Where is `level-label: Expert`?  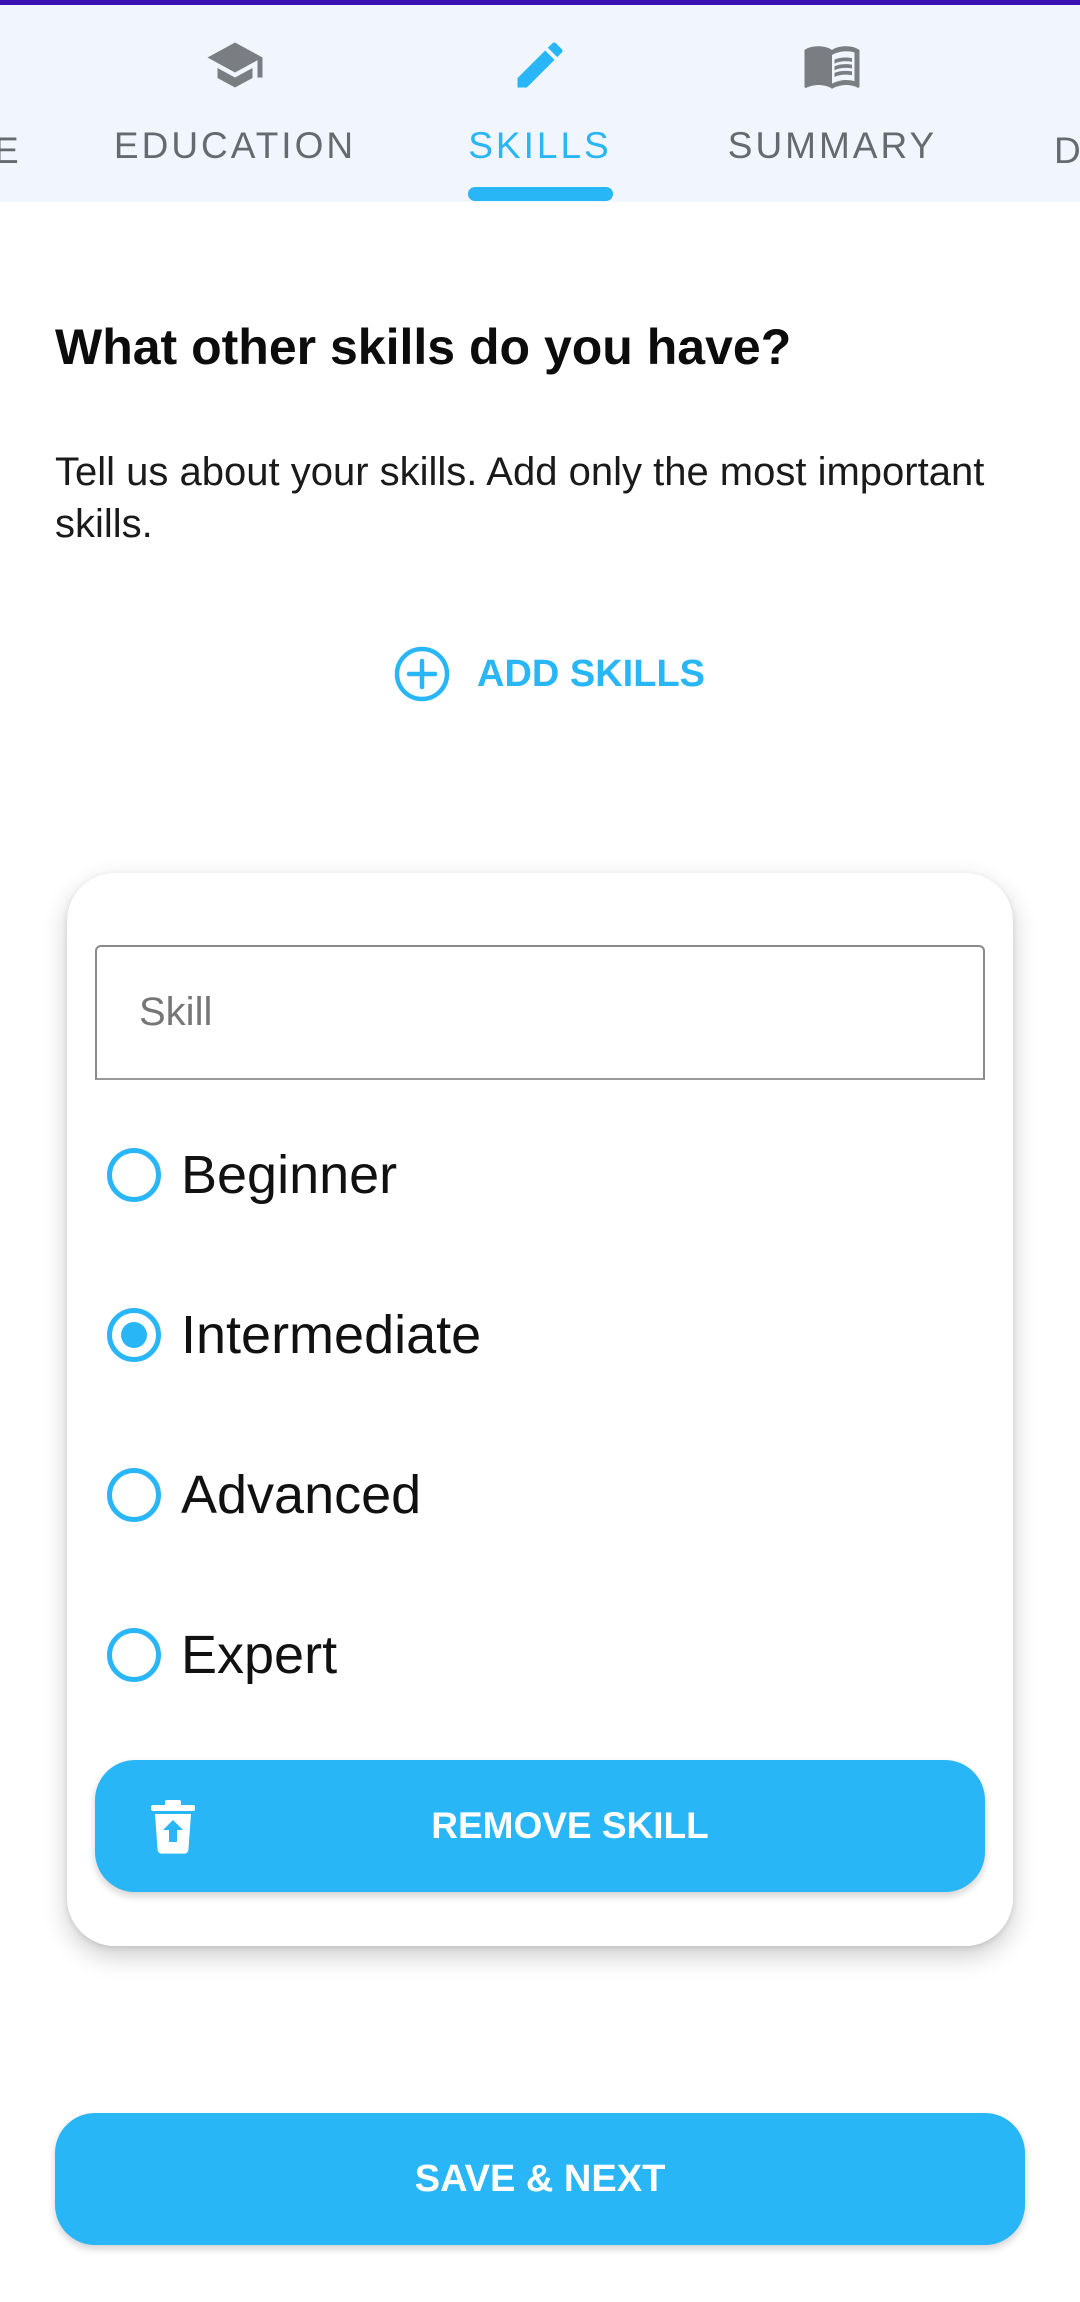
level-label: Expert is located at coordinates (259, 1655).